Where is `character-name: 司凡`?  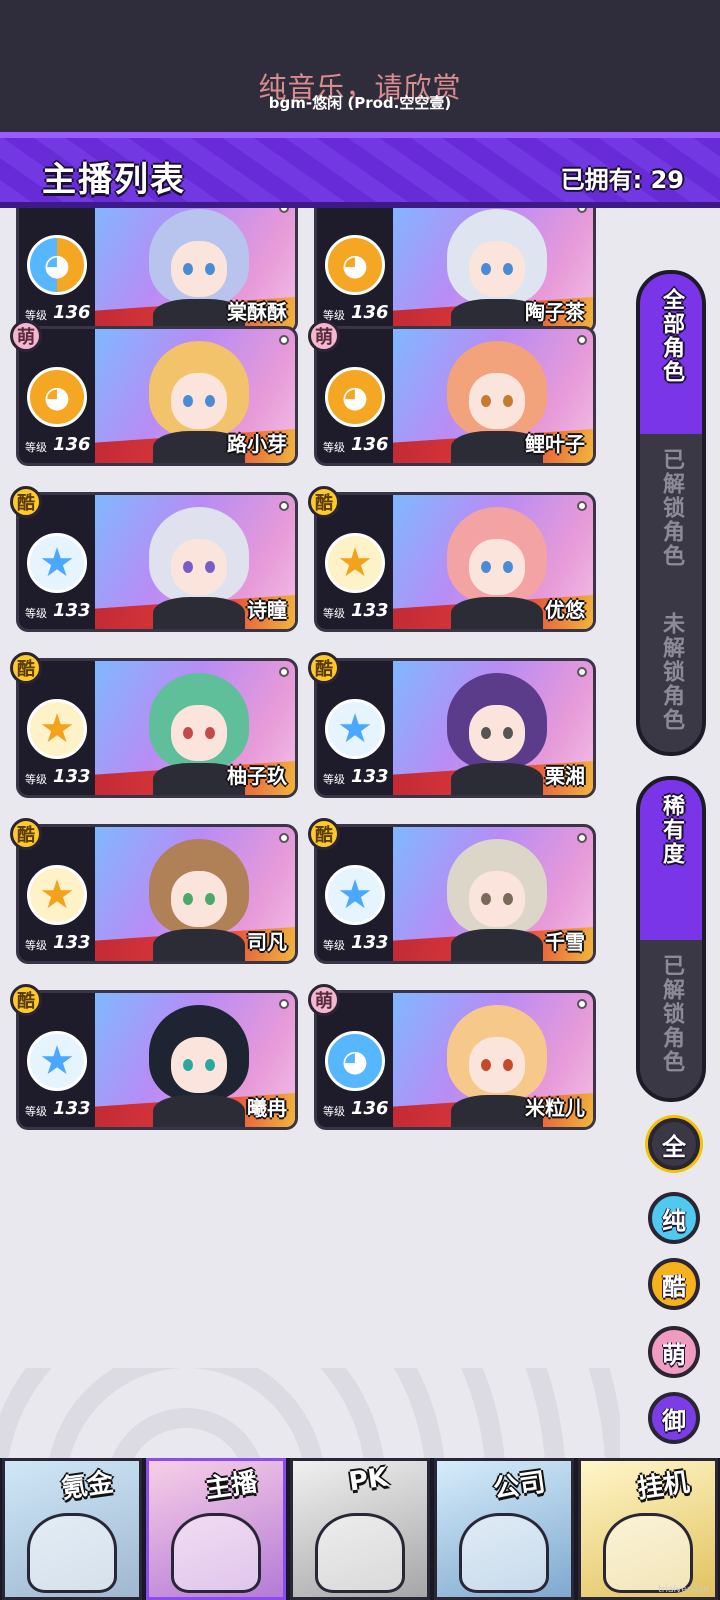
character-name: 司凡 is located at coordinates (267, 942).